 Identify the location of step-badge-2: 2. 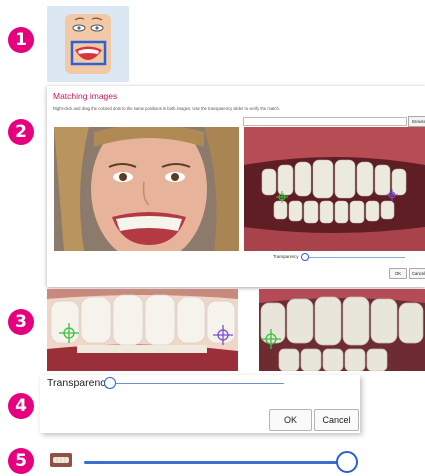
(21, 132).